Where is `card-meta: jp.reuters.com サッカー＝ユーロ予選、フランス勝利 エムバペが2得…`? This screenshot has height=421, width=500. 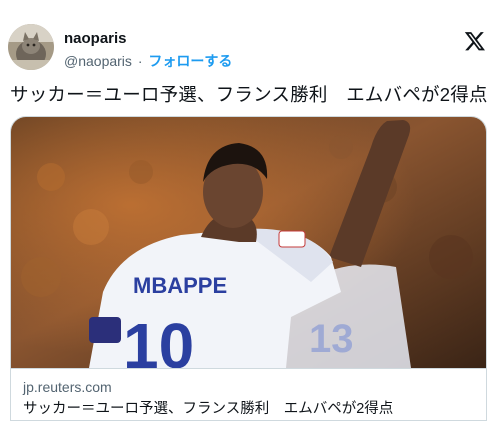
card-meta: jp.reuters.com サッカー＝ユーロ予選、フランス勝利 エムバペが2得… is located at coordinates (248, 394).